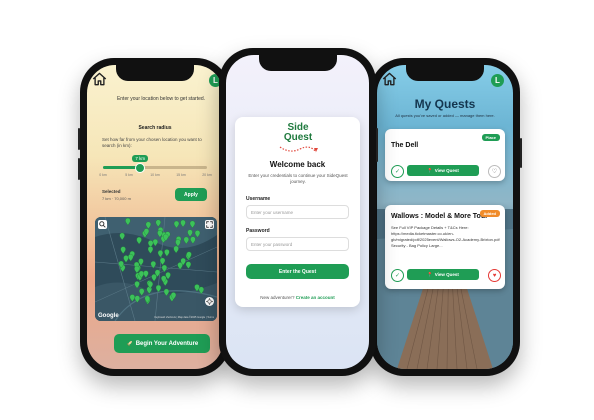  What do you see at coordinates (103, 175) in the screenshot?
I see `radius-tick-label: 0 km` at bounding box center [103, 175].